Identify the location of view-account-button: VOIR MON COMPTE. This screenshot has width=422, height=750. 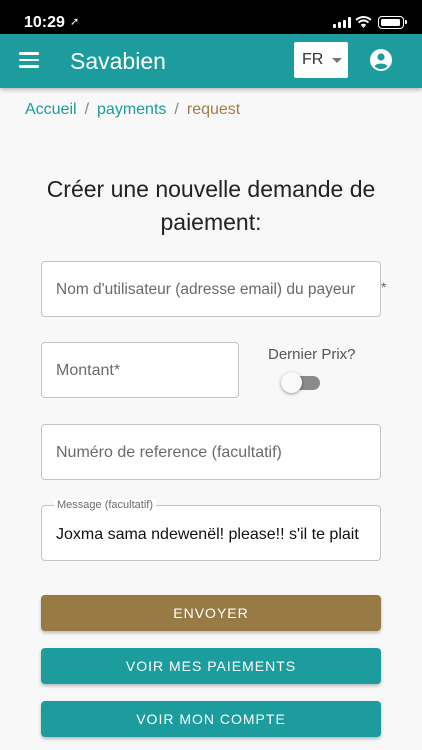
(211, 719).